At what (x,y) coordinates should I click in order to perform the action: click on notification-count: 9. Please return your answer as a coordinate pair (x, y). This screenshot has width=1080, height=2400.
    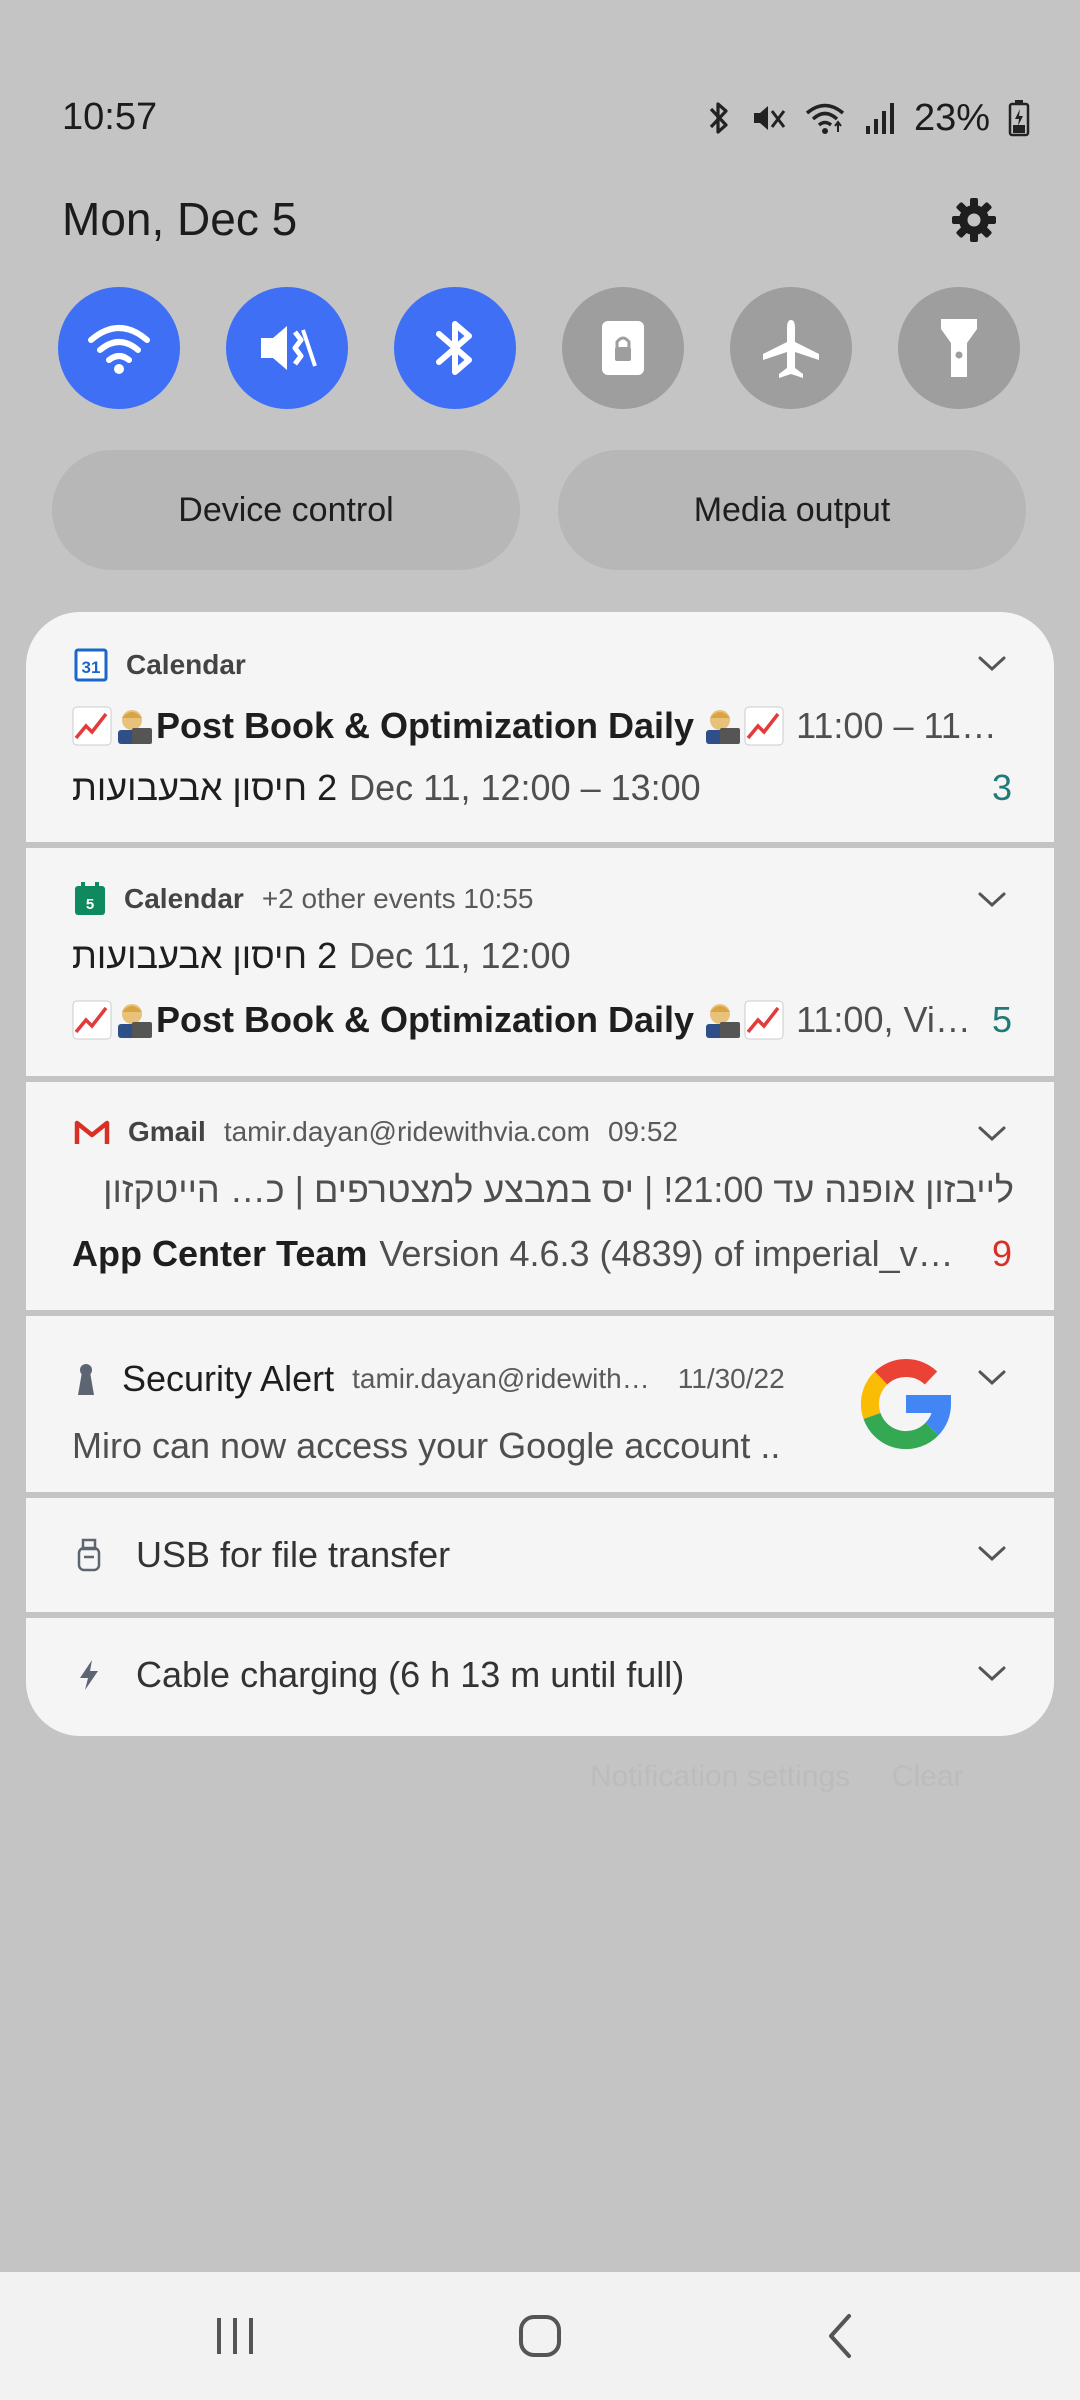
    Looking at the image, I should click on (1001, 1253).